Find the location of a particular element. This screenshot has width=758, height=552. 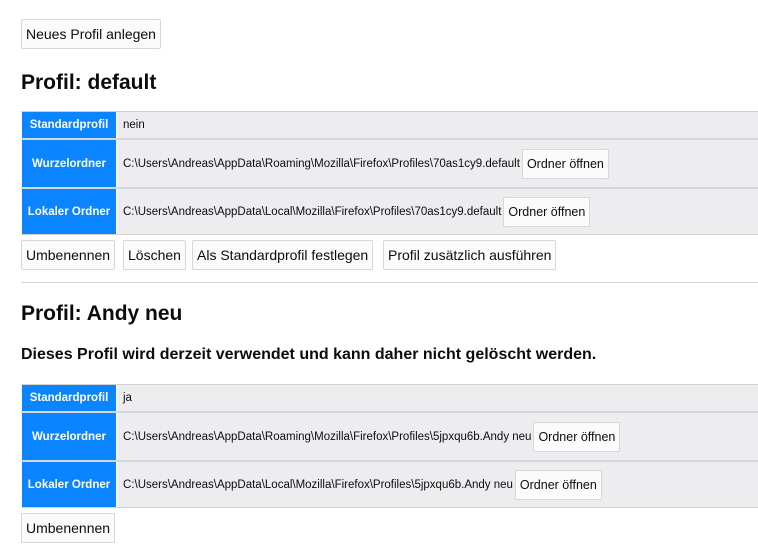

create-new-profile-button: Neues Profil anlegen is located at coordinates (91, 34).